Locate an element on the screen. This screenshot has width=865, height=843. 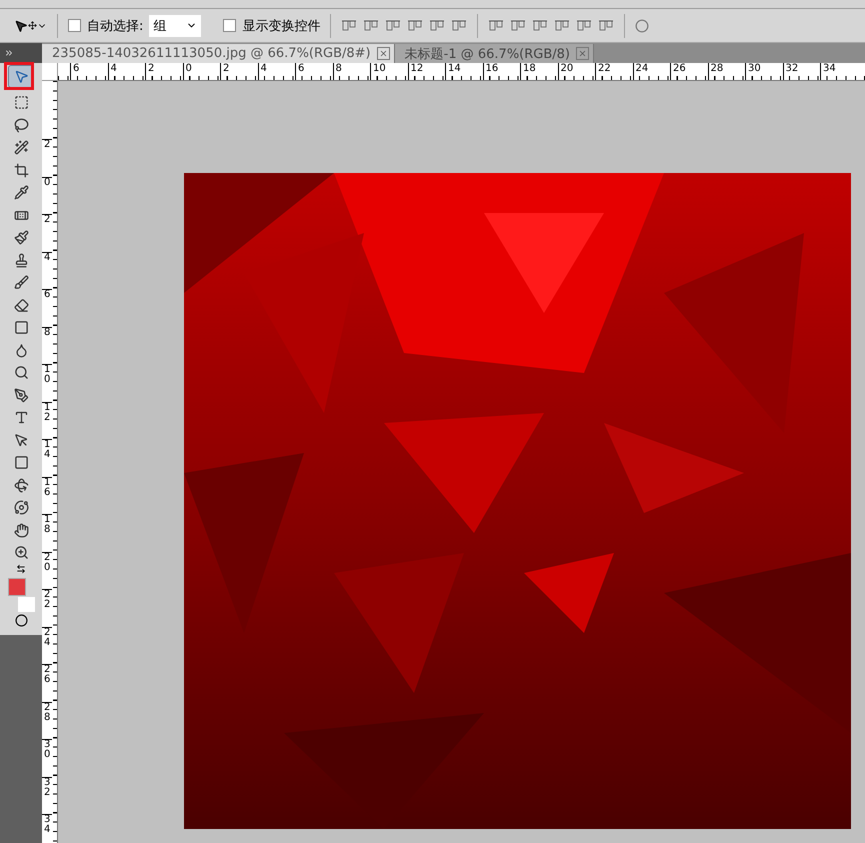
dashed-square-icon is located at coordinates (21, 102).